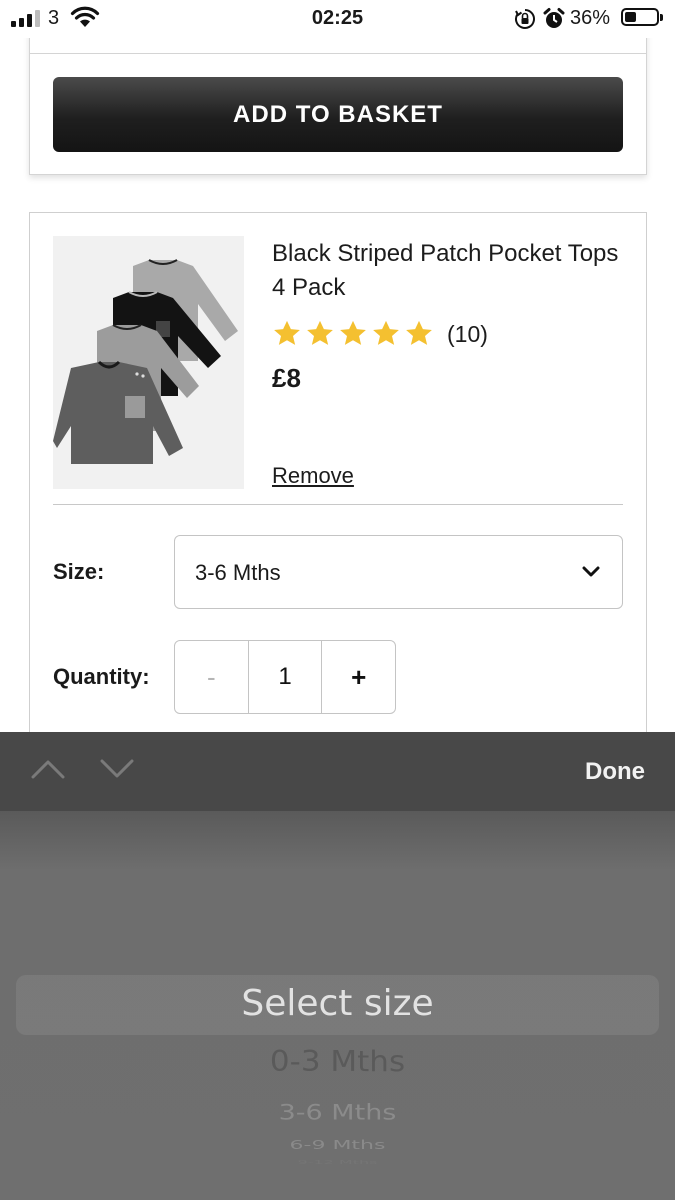 This screenshot has width=675, height=1200. I want to click on alarm-icon, so click(554, 18).